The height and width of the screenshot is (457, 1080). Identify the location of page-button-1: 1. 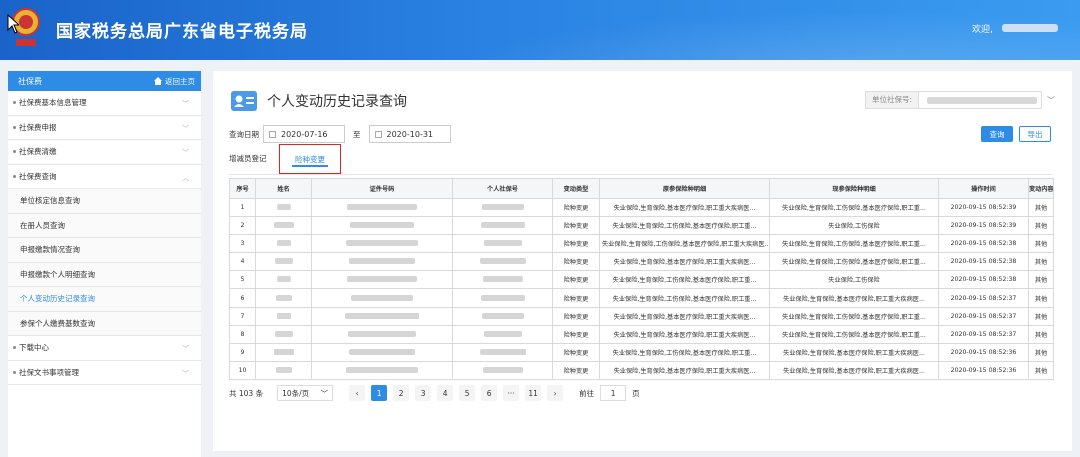
(379, 393).